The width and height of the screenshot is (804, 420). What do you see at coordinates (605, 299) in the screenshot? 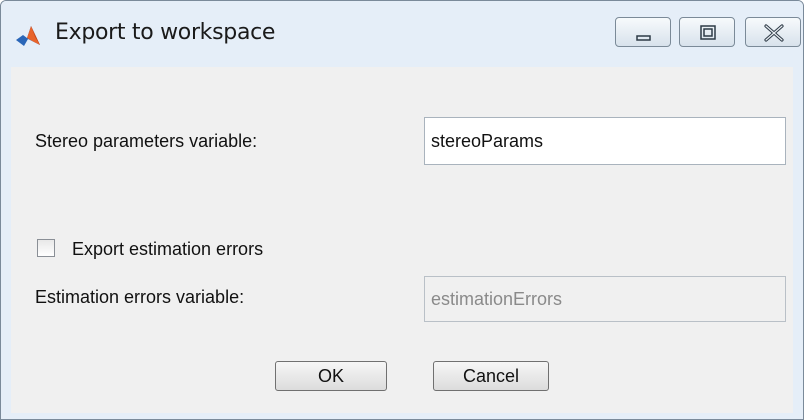
I see `estimation-errors-input` at bounding box center [605, 299].